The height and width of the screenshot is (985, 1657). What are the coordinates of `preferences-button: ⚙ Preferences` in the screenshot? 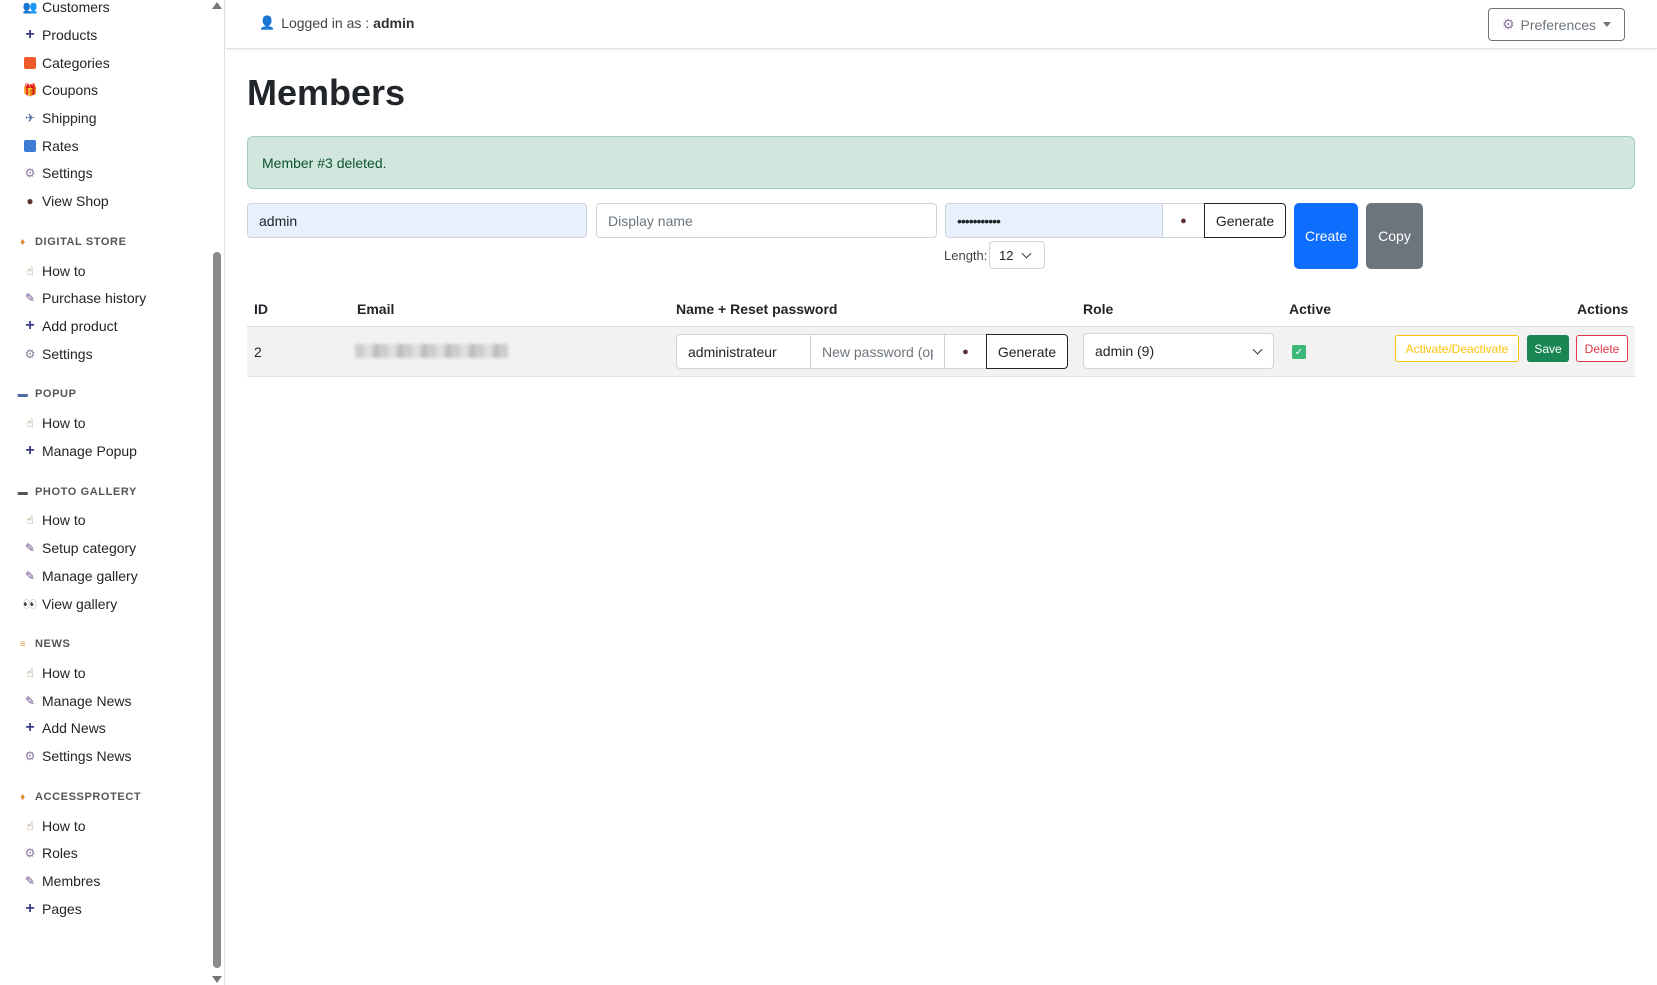 It's located at (1556, 24).